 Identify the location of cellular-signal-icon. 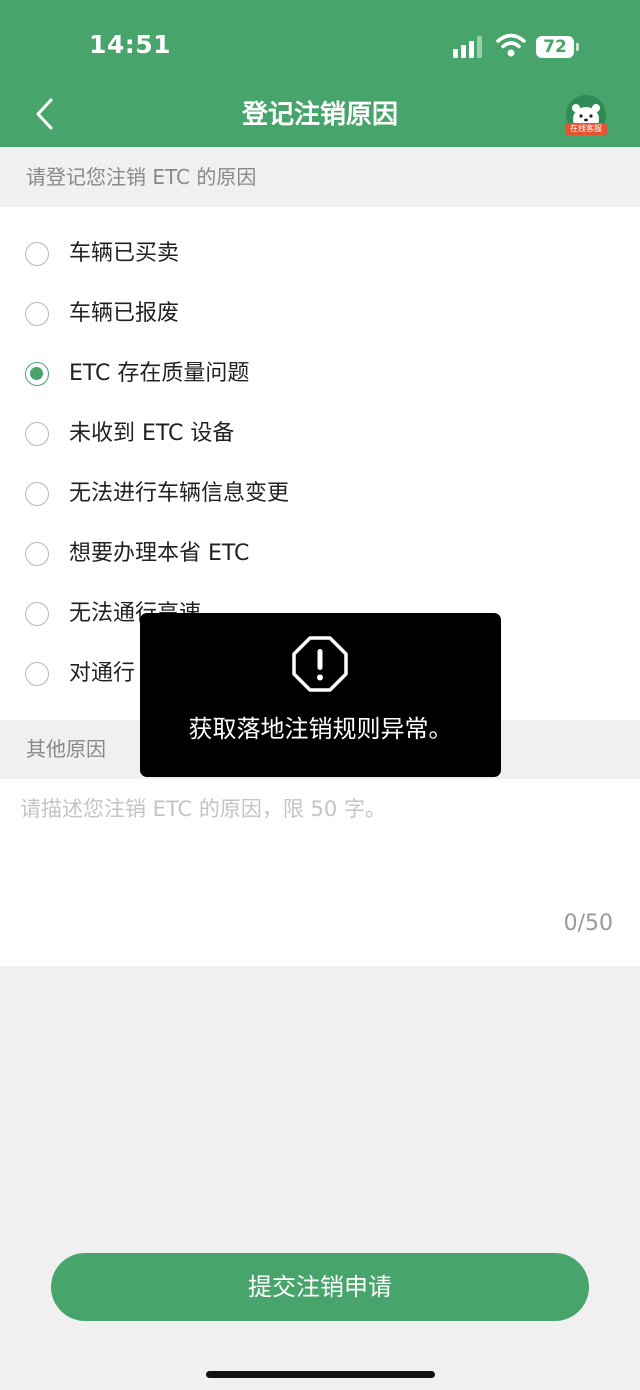
(470, 47).